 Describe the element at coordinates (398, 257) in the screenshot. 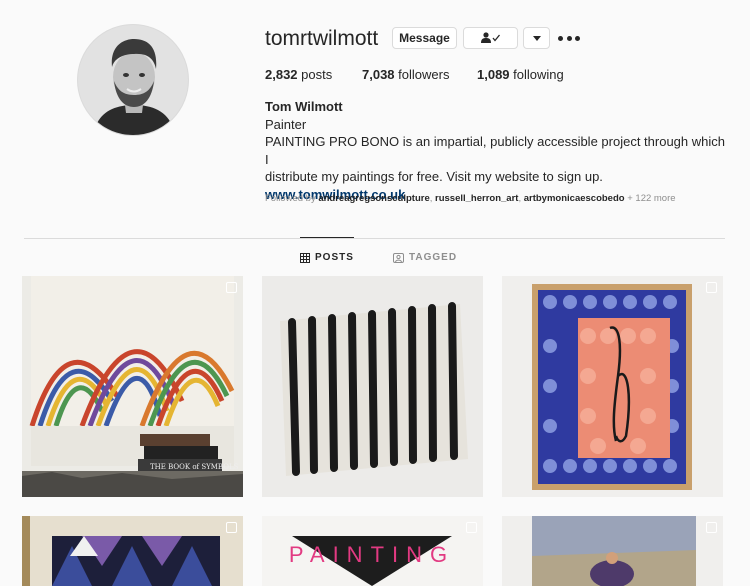

I see `tagged-icon` at that location.